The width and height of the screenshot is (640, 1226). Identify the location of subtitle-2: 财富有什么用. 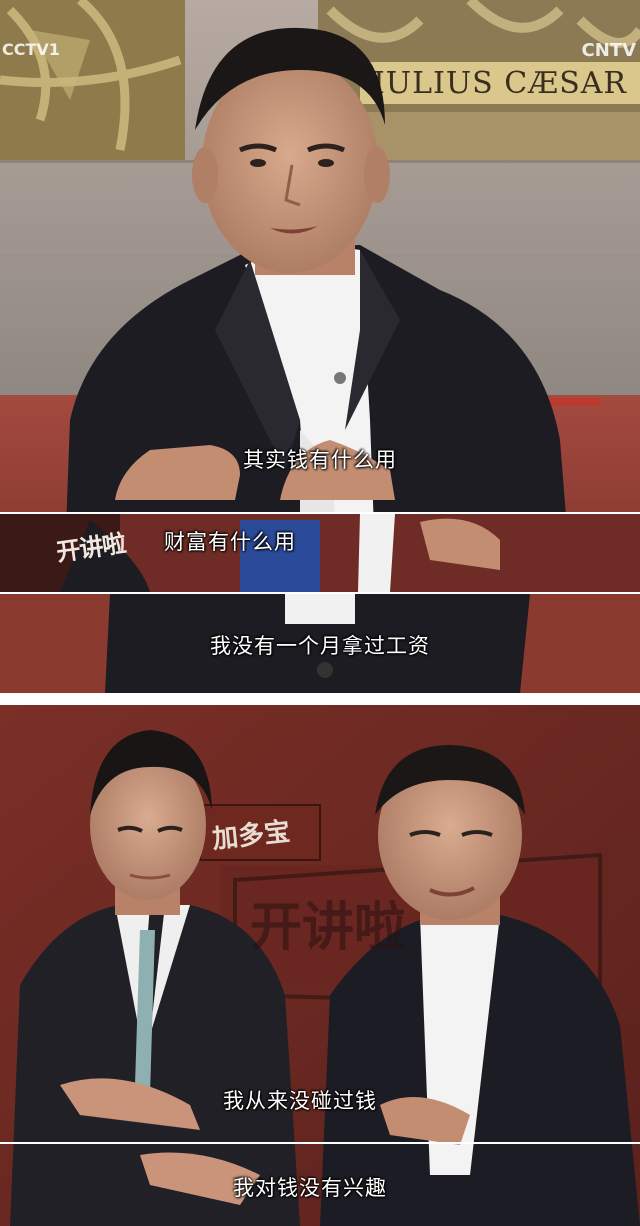
(230, 542).